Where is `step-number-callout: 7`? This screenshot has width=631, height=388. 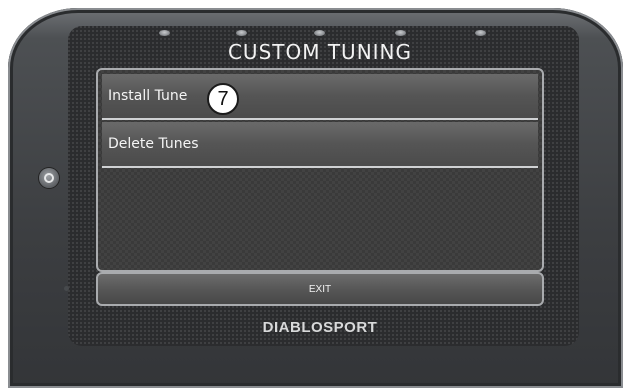 step-number-callout: 7 is located at coordinates (223, 99).